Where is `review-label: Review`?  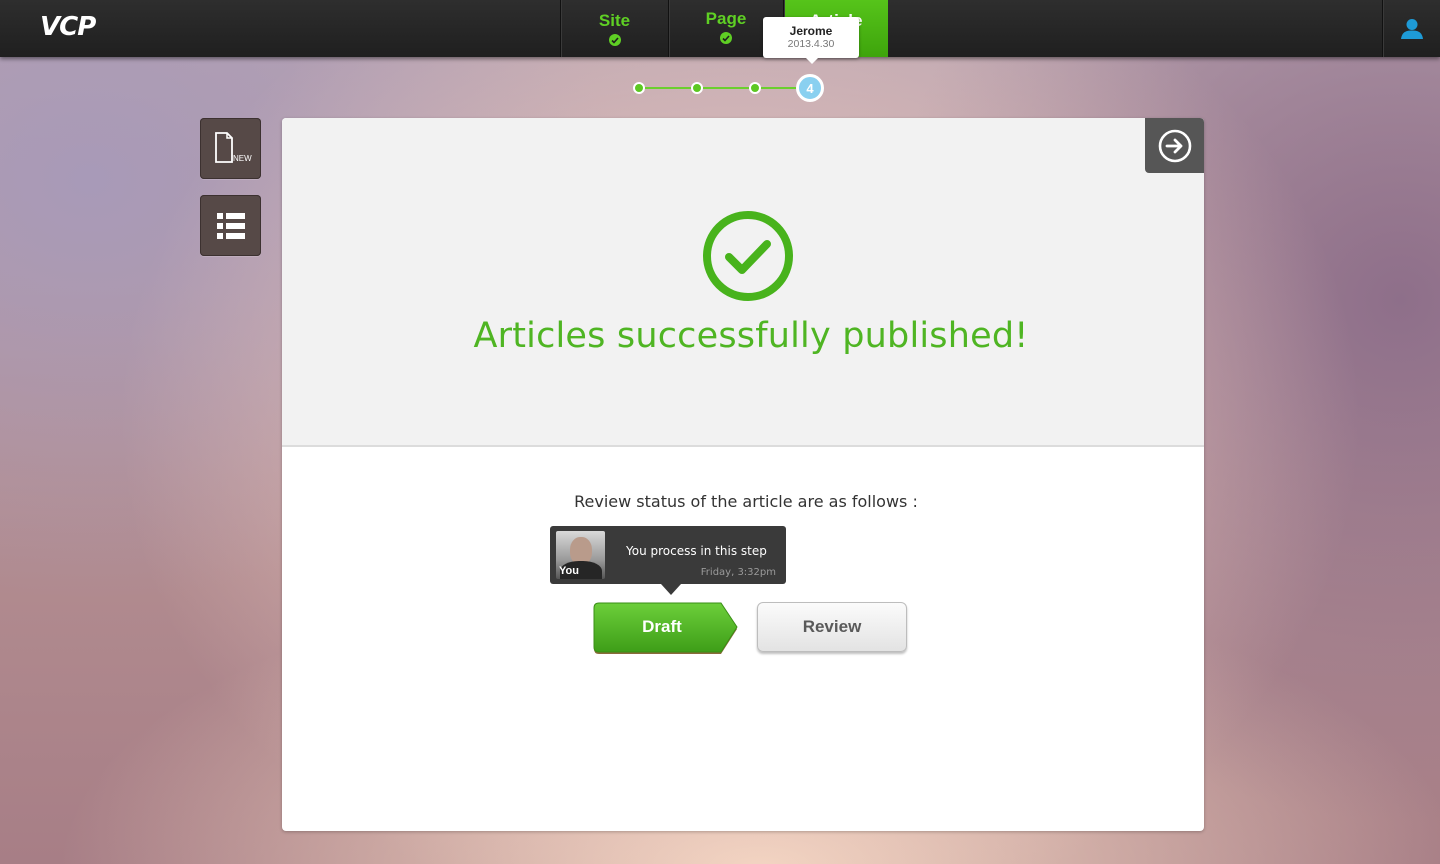 review-label: Review is located at coordinates (832, 626).